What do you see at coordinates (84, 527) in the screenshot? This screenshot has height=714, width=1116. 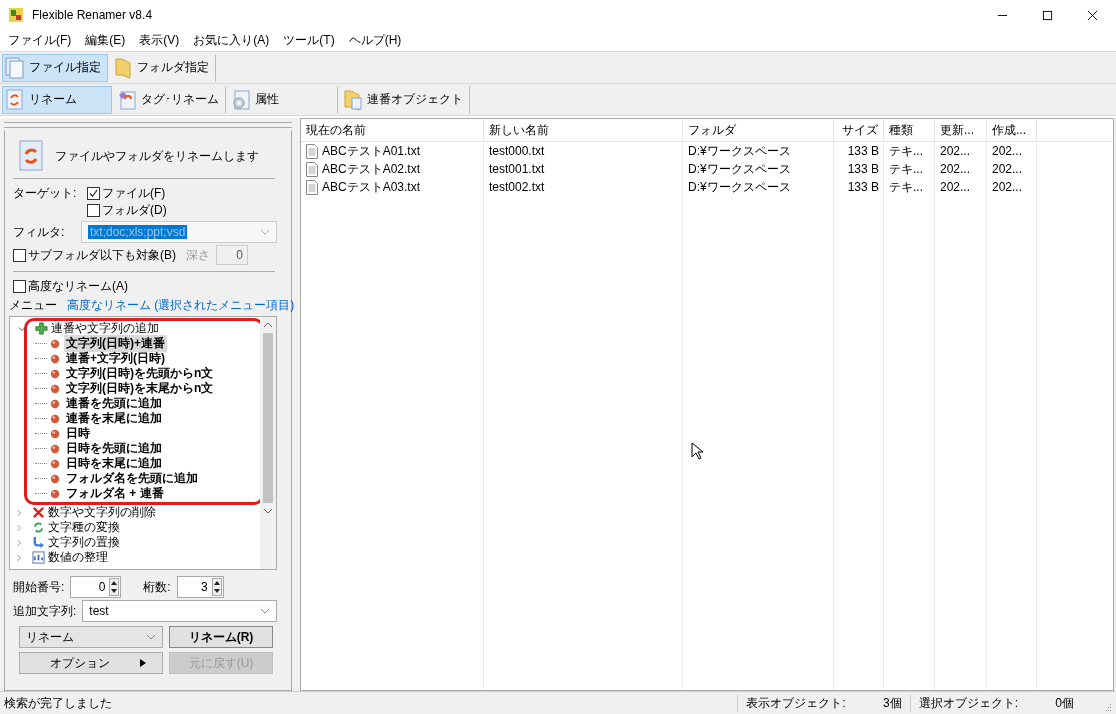 I see `tree-item: 文字種の変換` at bounding box center [84, 527].